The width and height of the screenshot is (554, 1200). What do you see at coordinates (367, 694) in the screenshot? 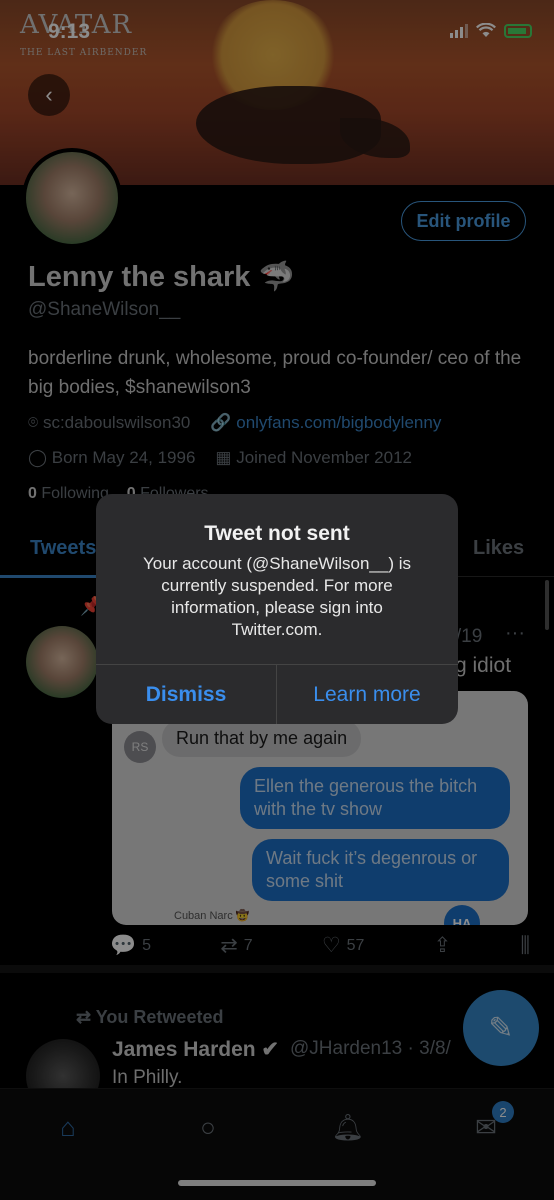
I see `learn-more-button: Learn more` at bounding box center [367, 694].